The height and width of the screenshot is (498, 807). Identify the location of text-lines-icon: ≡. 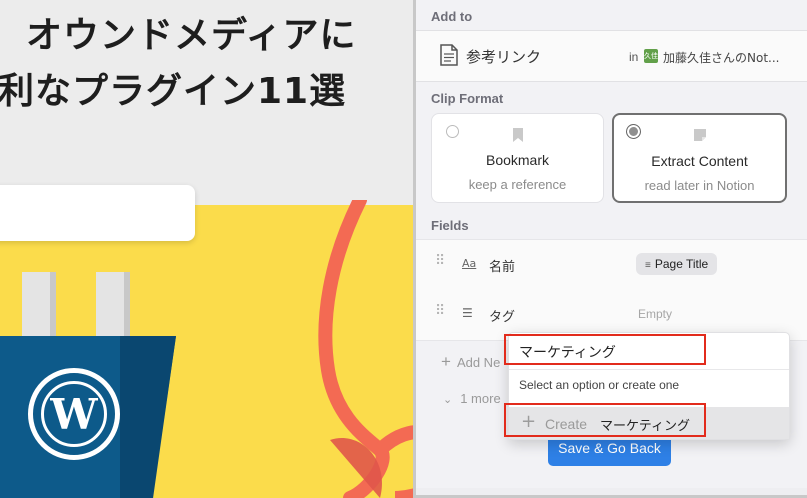
(648, 265).